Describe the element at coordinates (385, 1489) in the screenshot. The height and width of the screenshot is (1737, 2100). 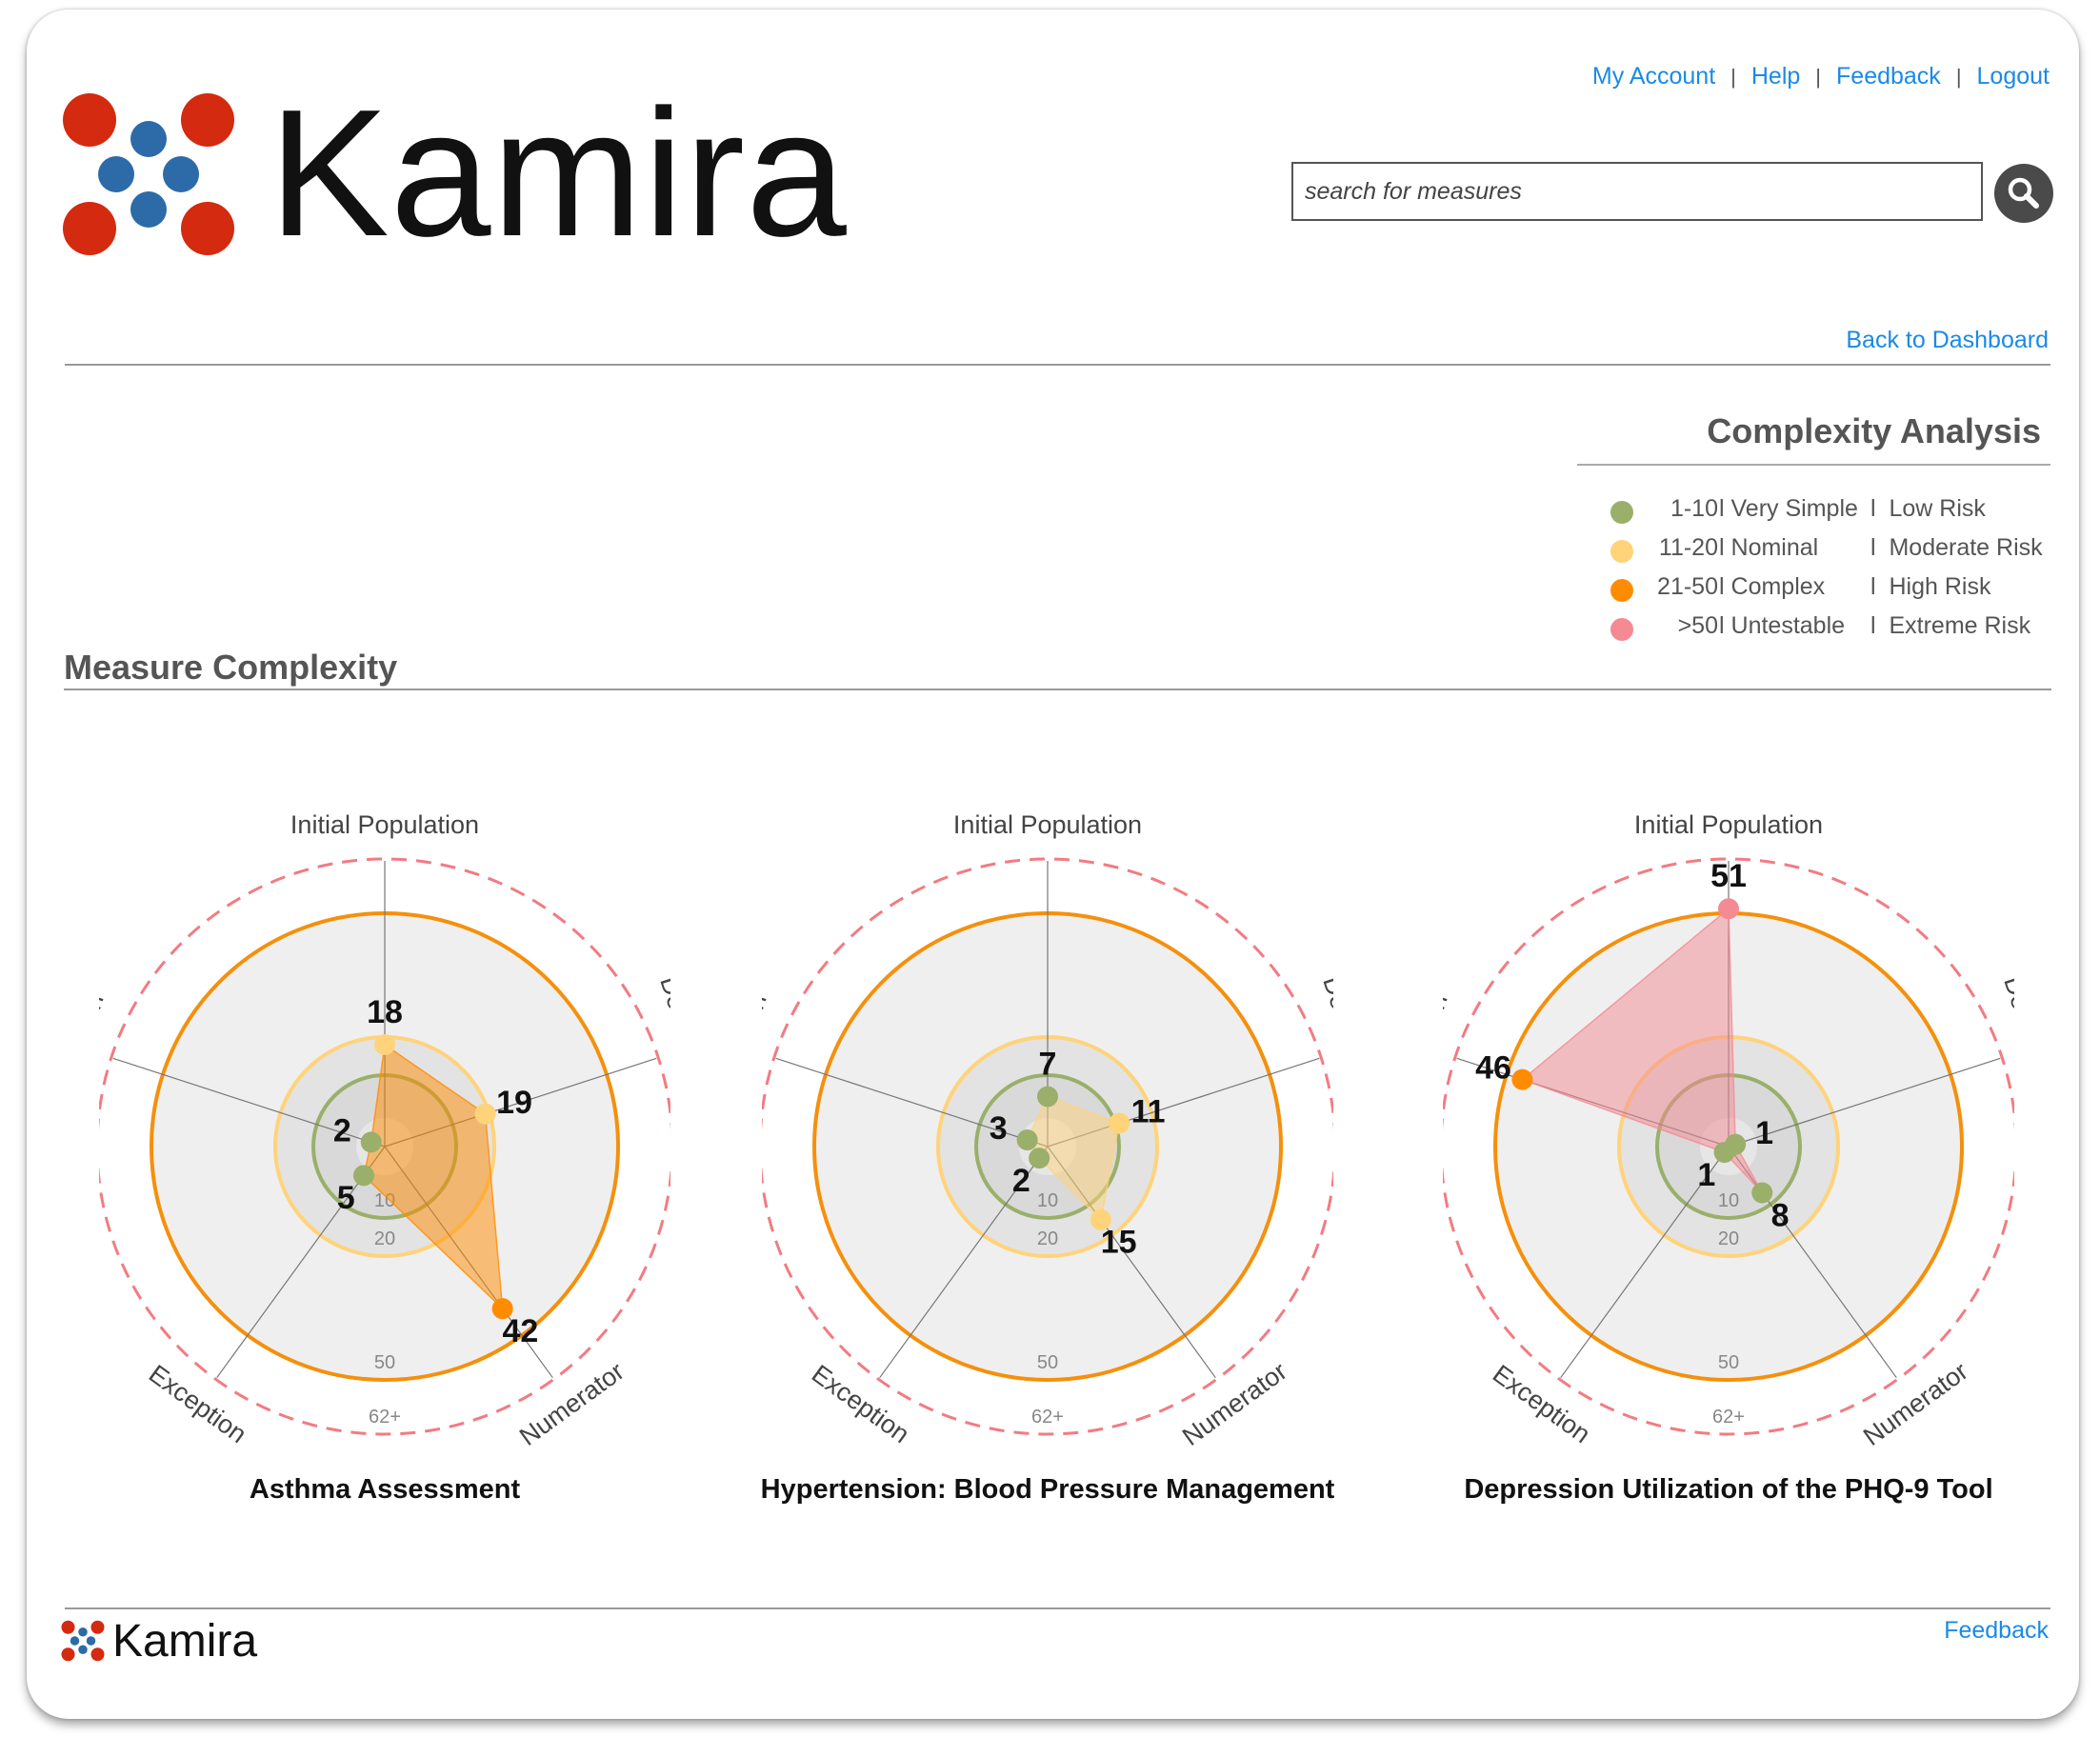
I see `chart-title: Asthma Assessment` at that location.